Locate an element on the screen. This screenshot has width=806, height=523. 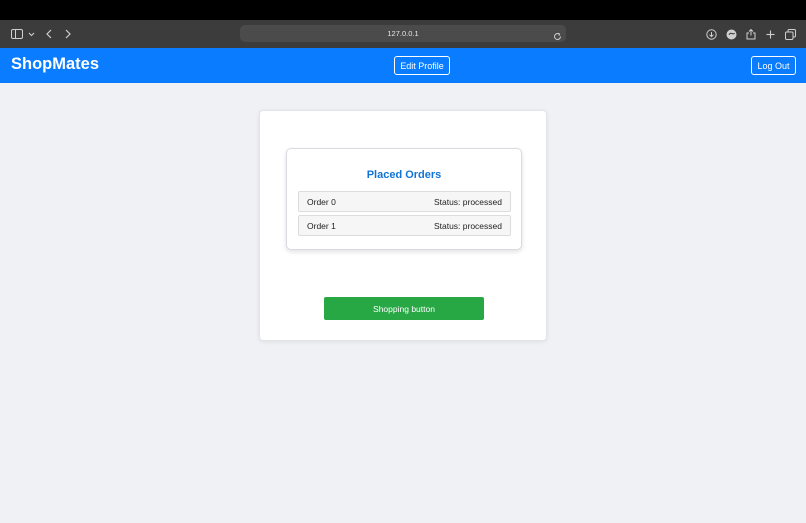
address-bar: 127.0.0.1 is located at coordinates (403, 33).